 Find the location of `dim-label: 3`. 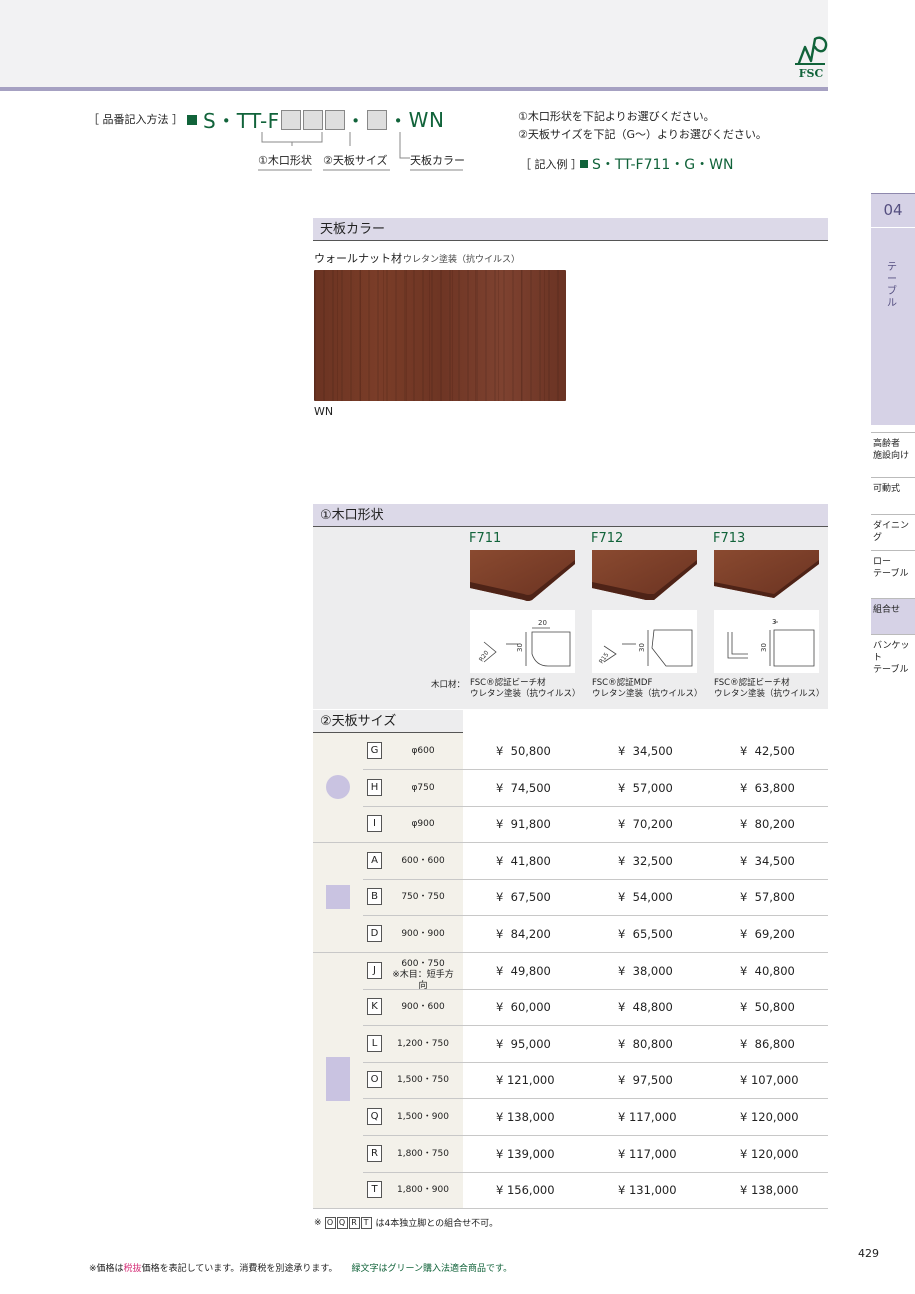

dim-label: 3 is located at coordinates (774, 622).